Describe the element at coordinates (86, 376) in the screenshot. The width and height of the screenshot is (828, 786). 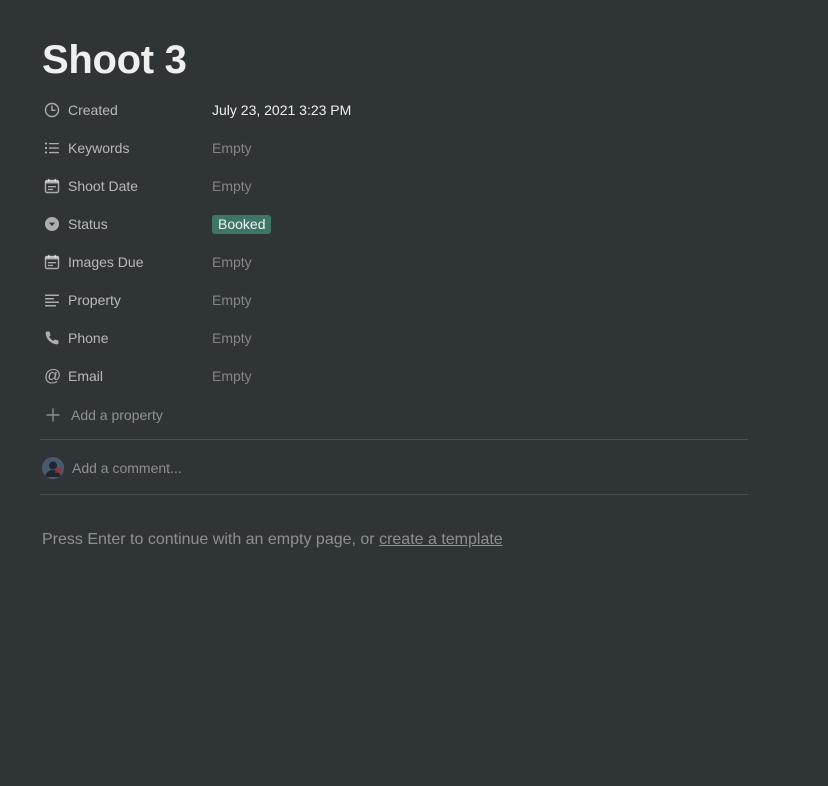
I see `property-label: Email` at that location.